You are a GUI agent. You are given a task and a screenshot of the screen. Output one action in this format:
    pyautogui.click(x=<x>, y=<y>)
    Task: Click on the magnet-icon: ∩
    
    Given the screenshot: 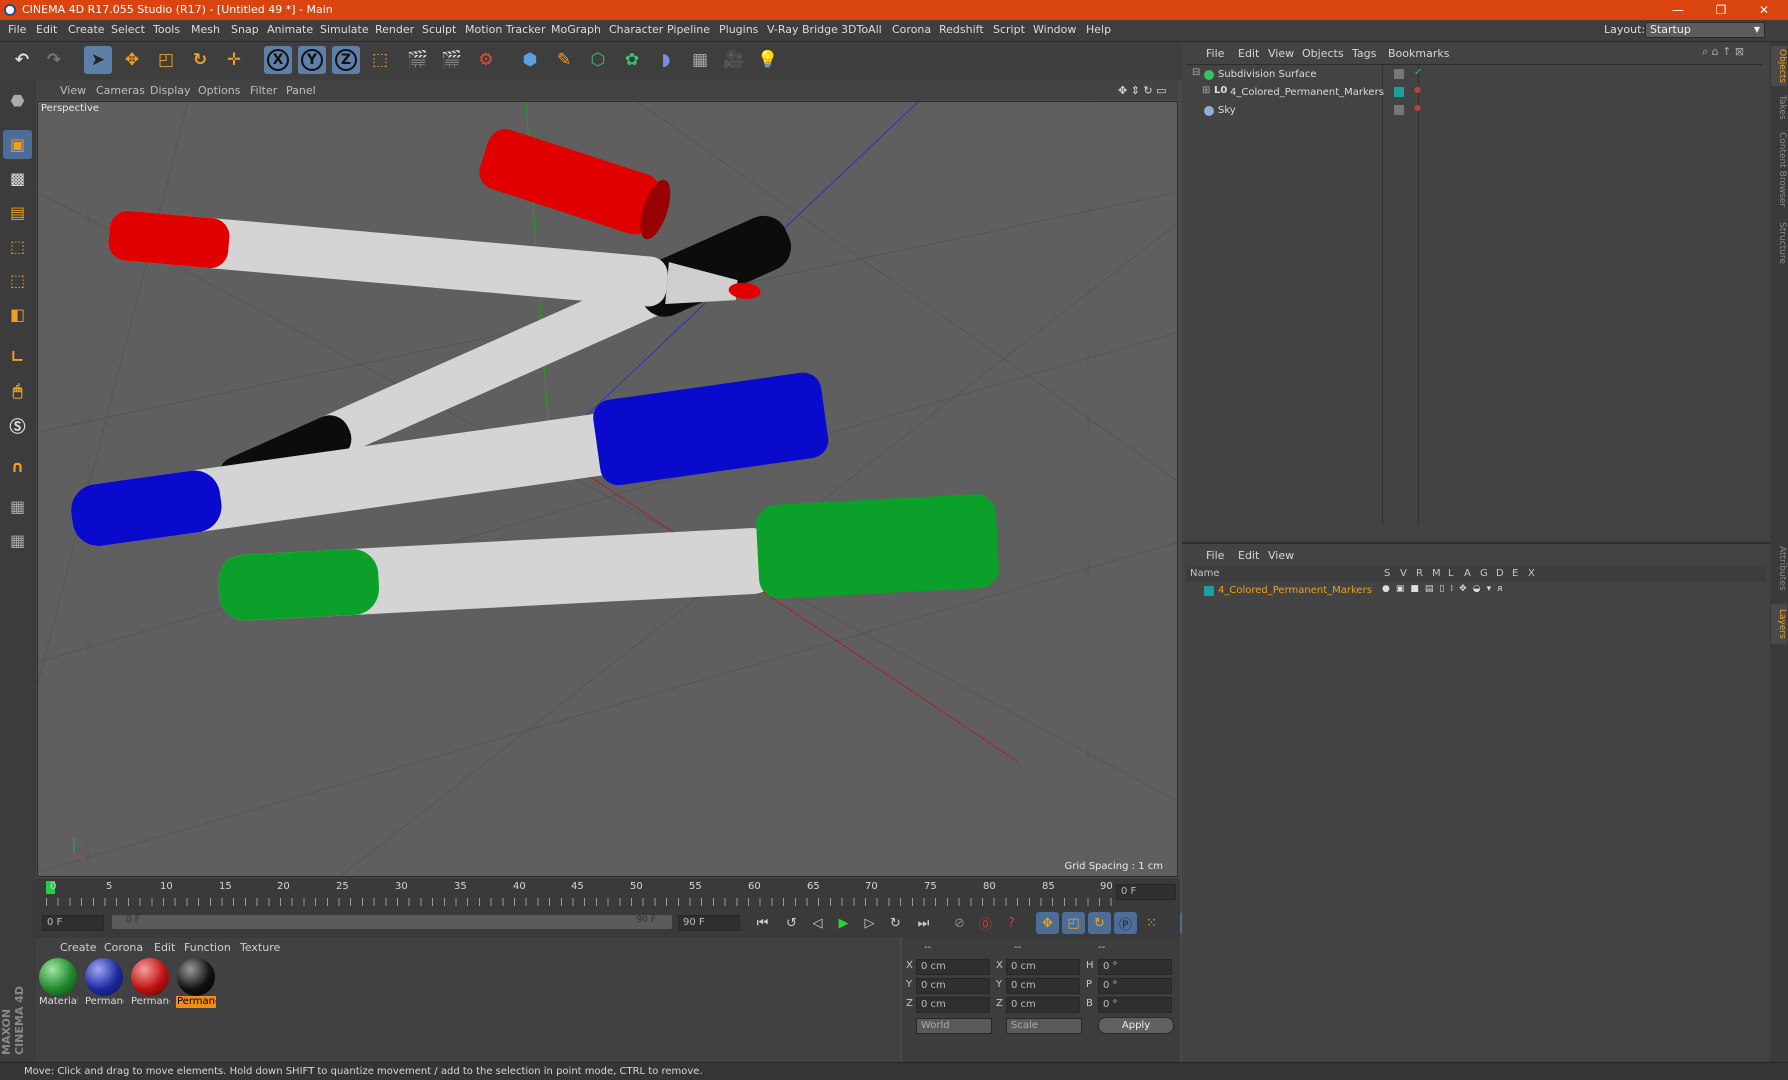 What is the action you would take?
    pyautogui.click(x=17, y=466)
    